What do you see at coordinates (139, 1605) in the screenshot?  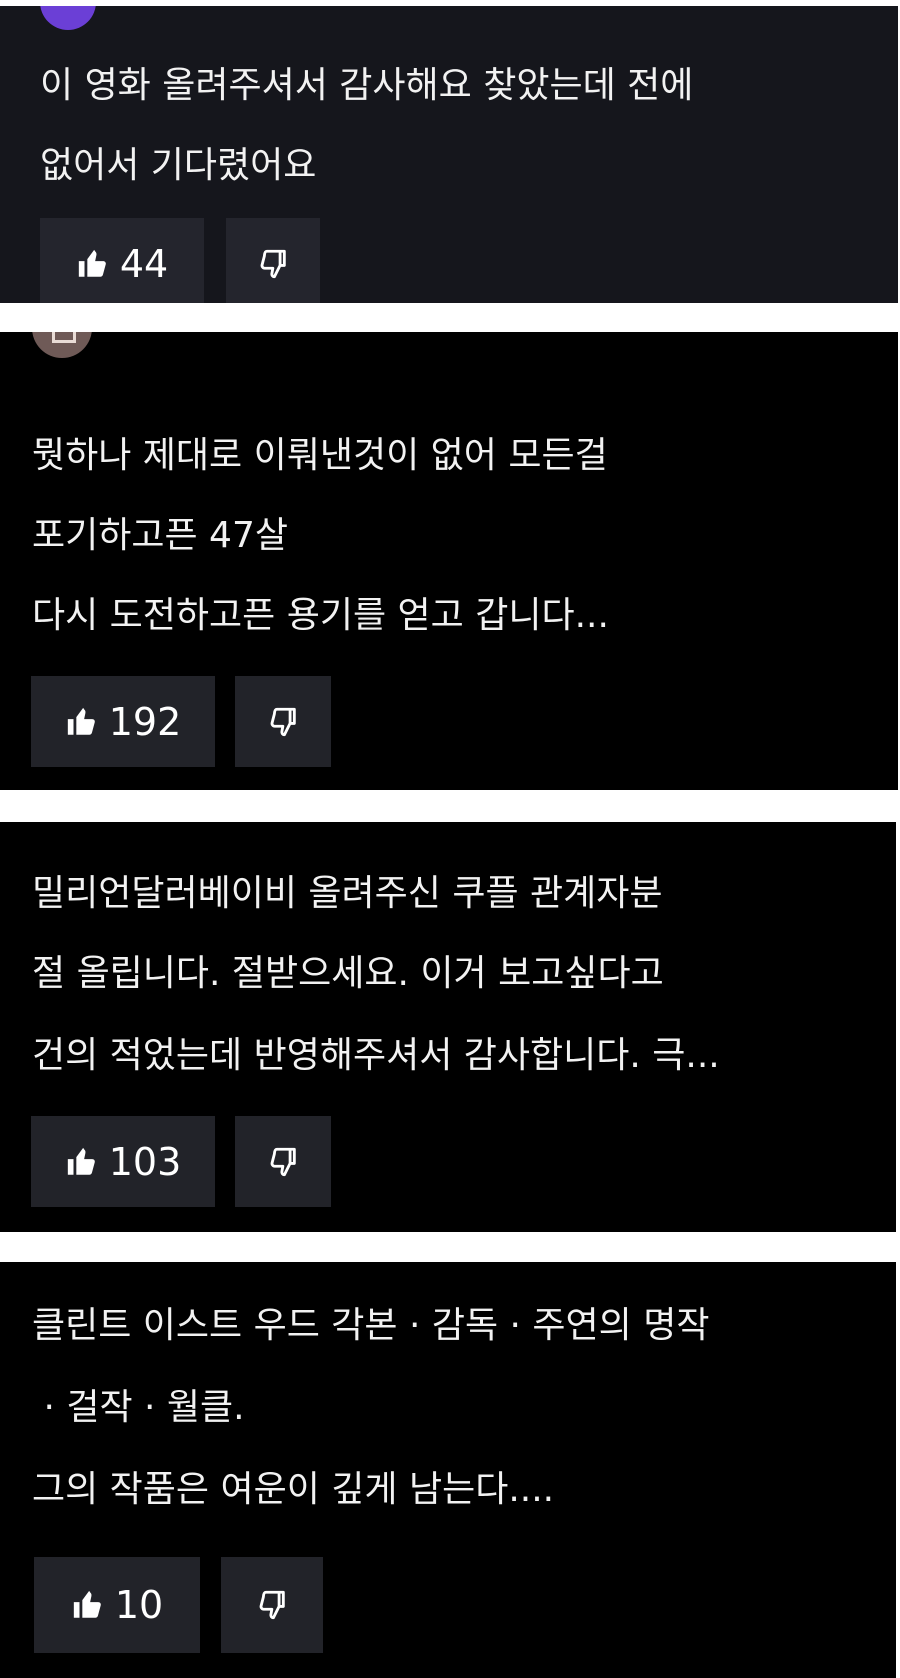 I see `like-count: 10` at bounding box center [139, 1605].